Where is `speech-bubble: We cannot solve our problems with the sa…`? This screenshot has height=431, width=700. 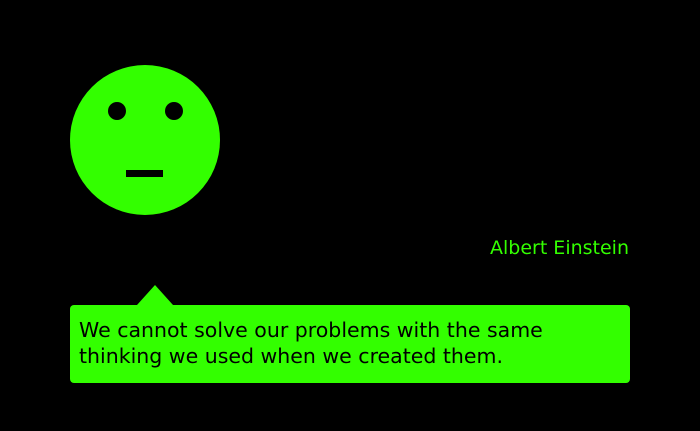 speech-bubble: We cannot solve our problems with the sa… is located at coordinates (350, 344).